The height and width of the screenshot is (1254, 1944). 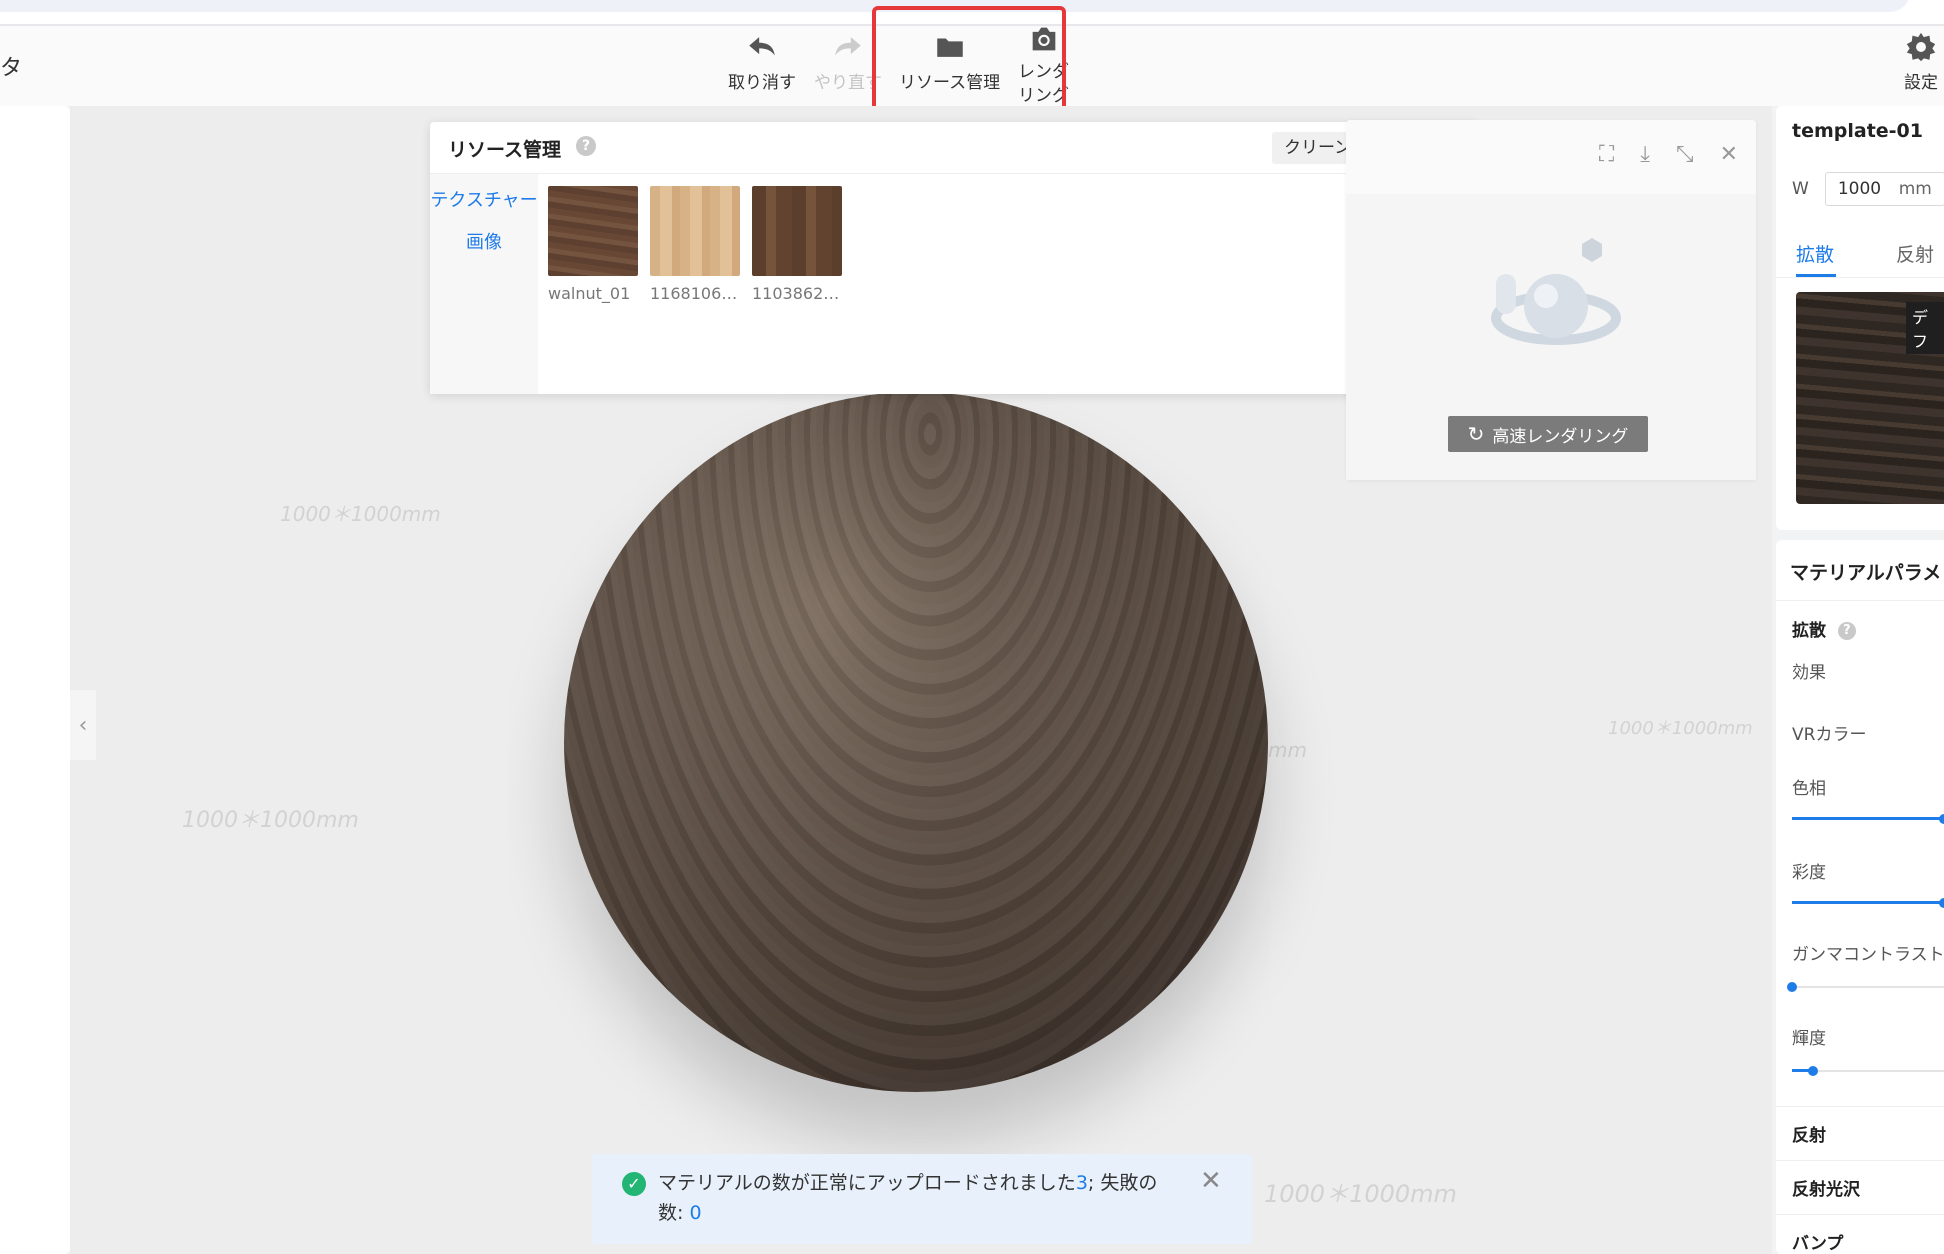 I want to click on texture-item: walnut_01, so click(x=593, y=244).